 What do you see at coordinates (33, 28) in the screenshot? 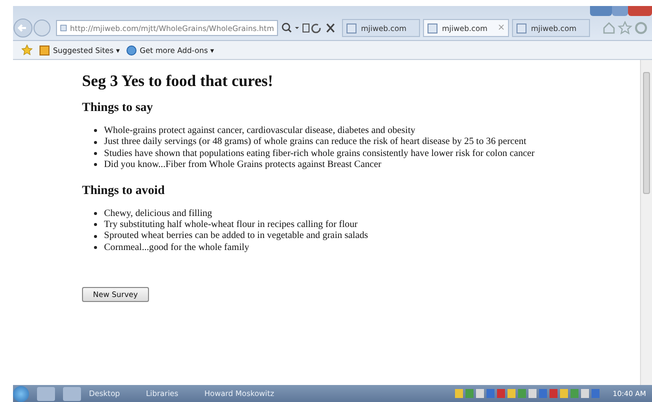
I see `back-forward-icon` at bounding box center [33, 28].